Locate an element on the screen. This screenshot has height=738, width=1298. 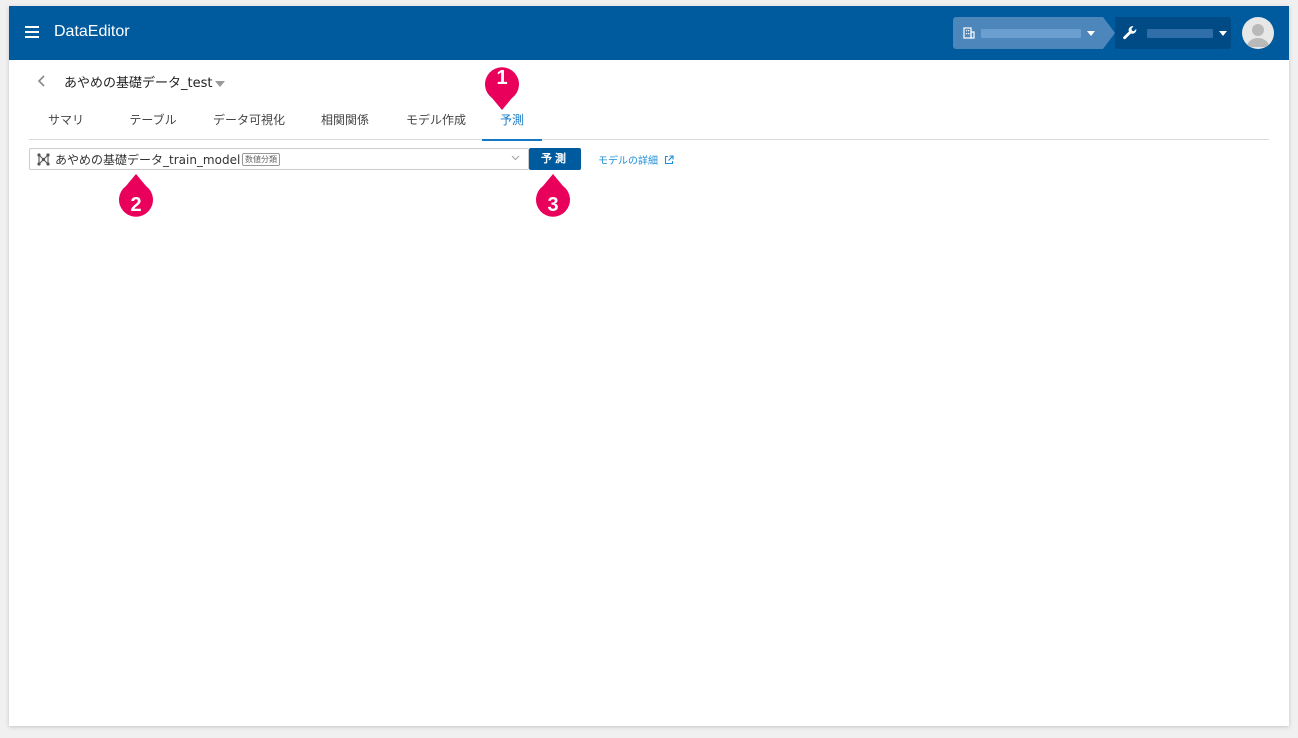
model-detail-label: モデルの詳細 is located at coordinates (628, 161).